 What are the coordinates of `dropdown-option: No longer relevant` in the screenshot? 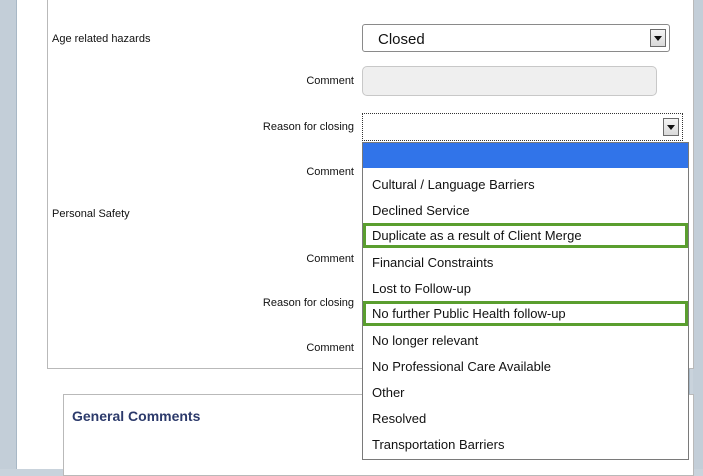 It's located at (525, 340).